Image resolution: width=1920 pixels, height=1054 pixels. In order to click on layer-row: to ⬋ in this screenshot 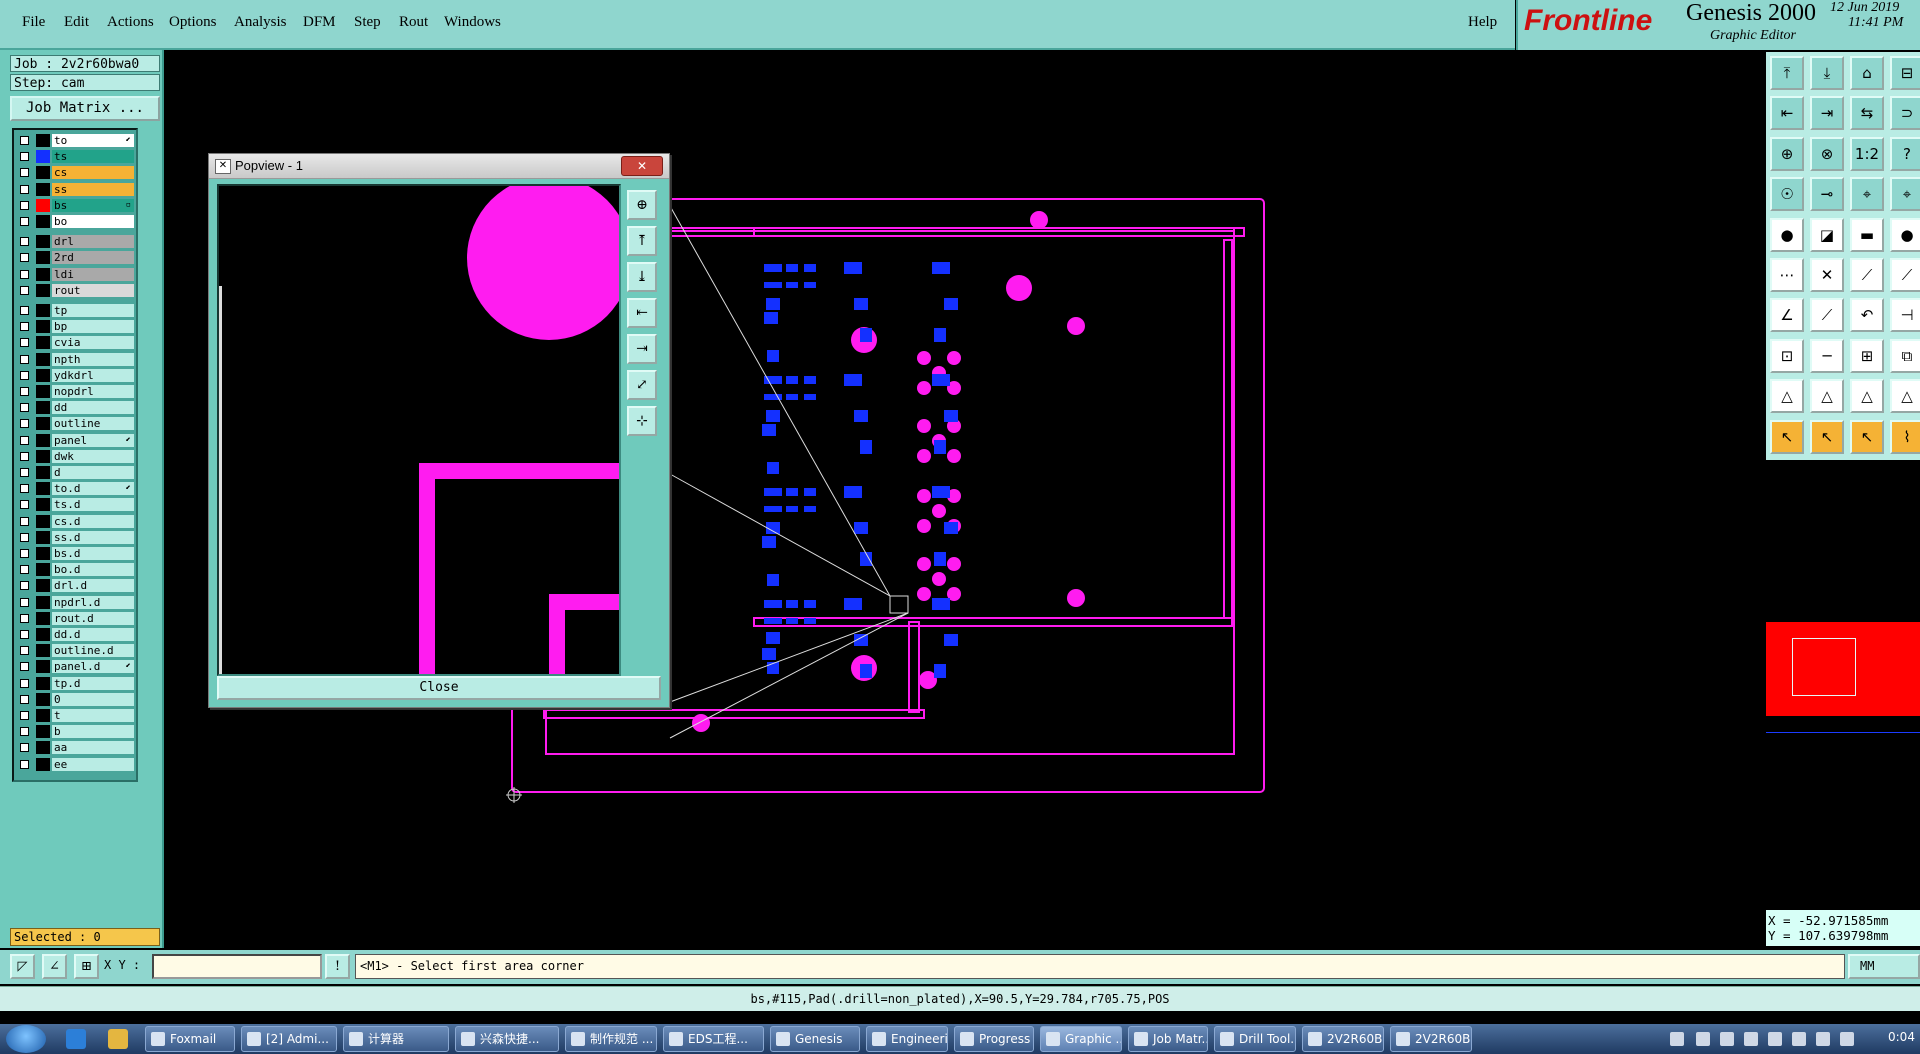, I will do `click(75, 141)`.